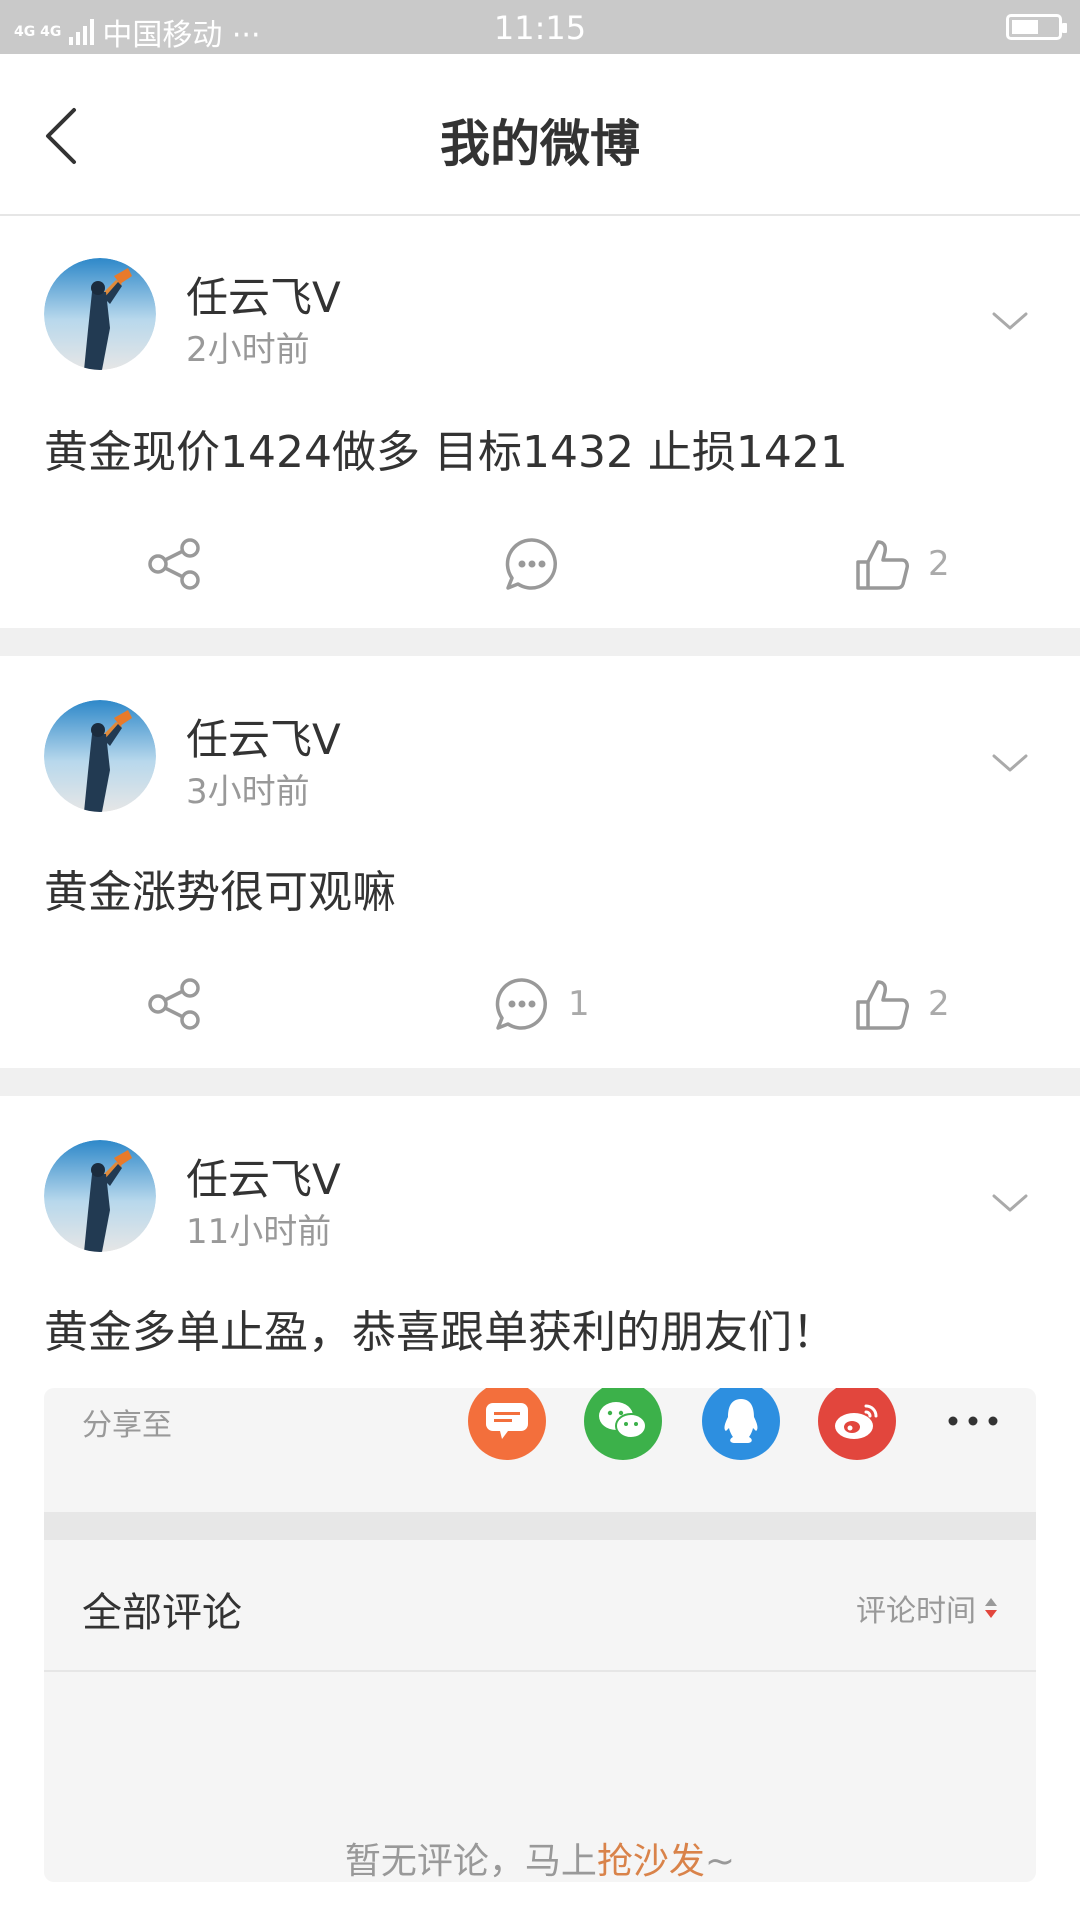 This screenshot has width=1080, height=1920. What do you see at coordinates (220, 892) in the screenshot?
I see `post-content: 黄金涨势很可观嘛` at bounding box center [220, 892].